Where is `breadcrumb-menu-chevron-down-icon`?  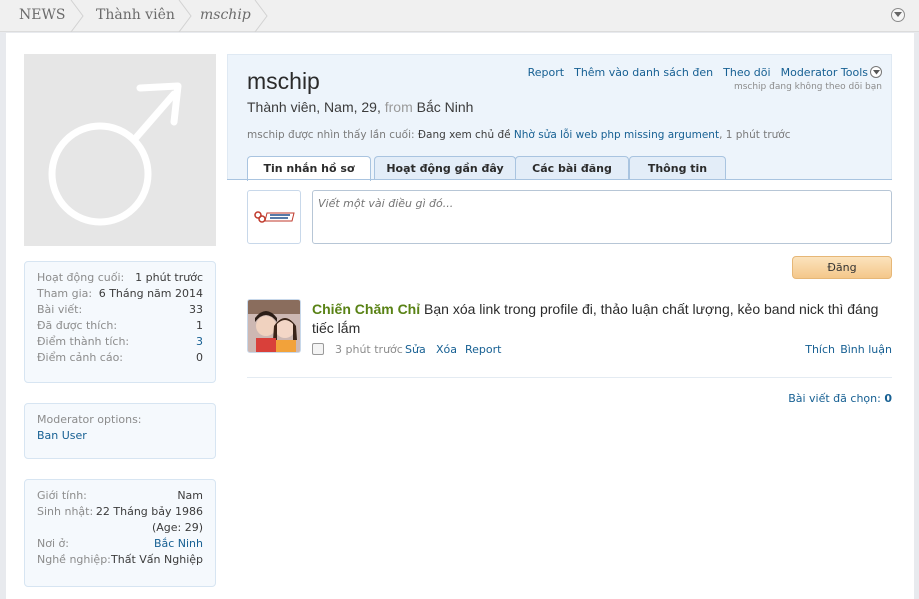
breadcrumb-menu-chevron-down-icon is located at coordinates (898, 15).